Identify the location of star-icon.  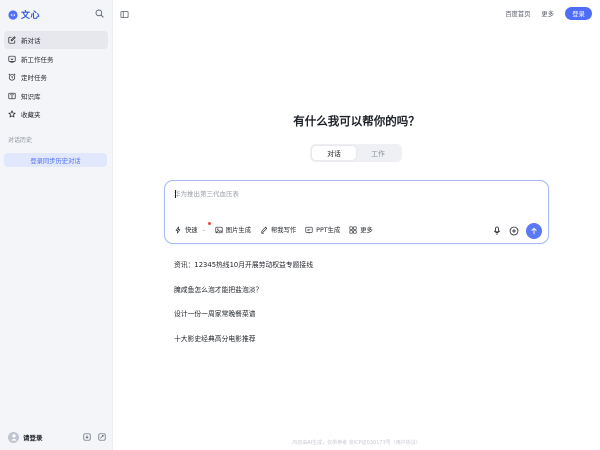
(12, 114).